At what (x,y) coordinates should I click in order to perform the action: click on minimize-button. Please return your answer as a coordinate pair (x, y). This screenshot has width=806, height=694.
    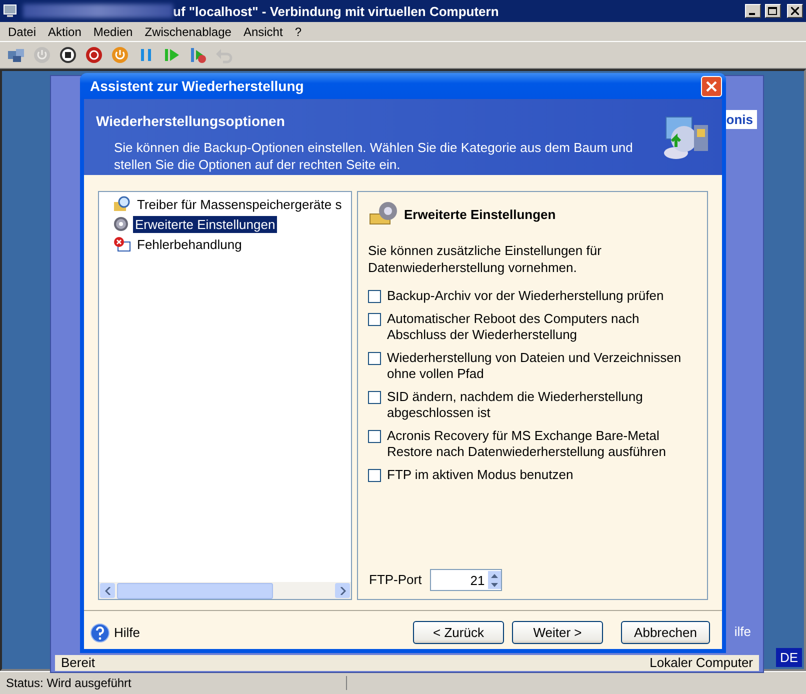
    Looking at the image, I should click on (753, 11).